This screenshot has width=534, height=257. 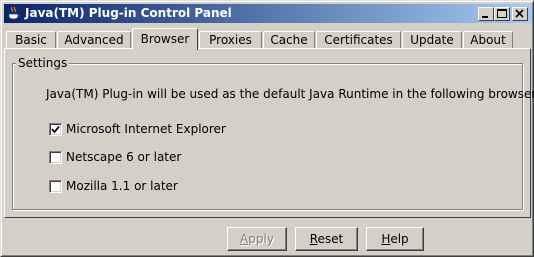 I want to click on help-button: Help, so click(x=395, y=239).